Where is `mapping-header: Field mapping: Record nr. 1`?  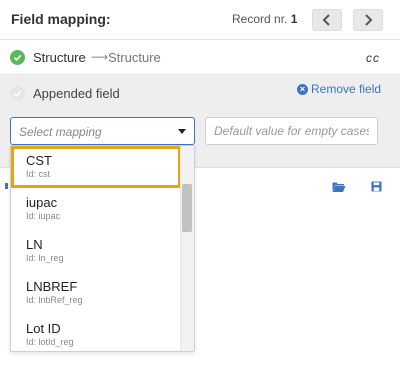 mapping-header: Field mapping: Record nr. 1 is located at coordinates (200, 20).